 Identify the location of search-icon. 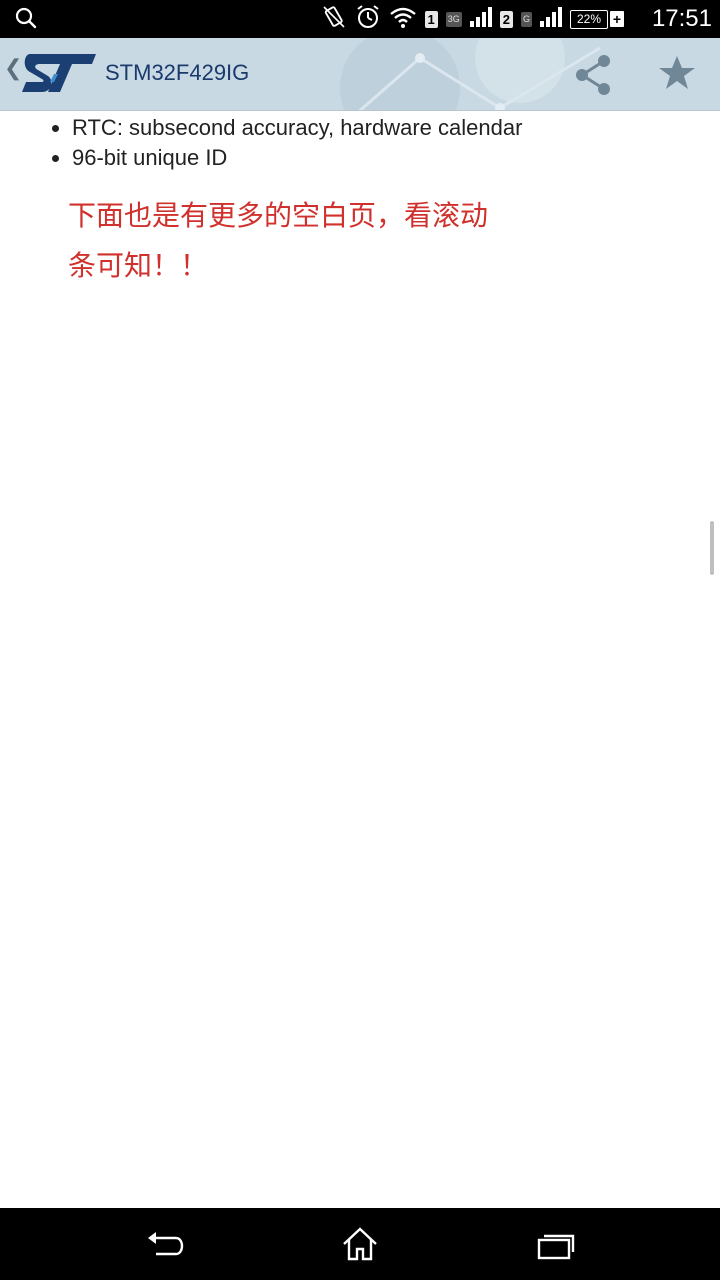
(26, 21).